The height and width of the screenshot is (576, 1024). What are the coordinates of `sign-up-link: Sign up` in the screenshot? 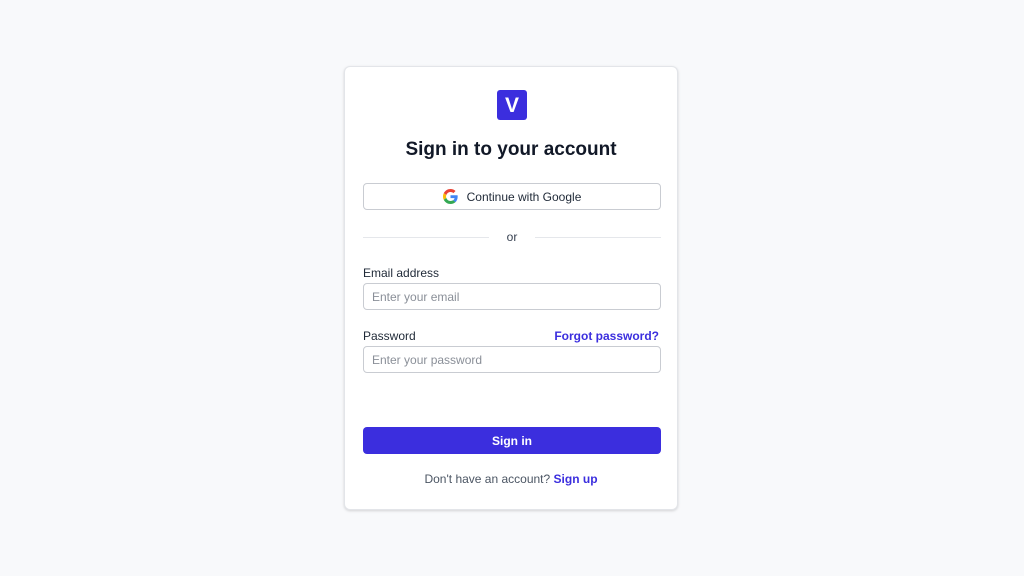 It's located at (576, 479).